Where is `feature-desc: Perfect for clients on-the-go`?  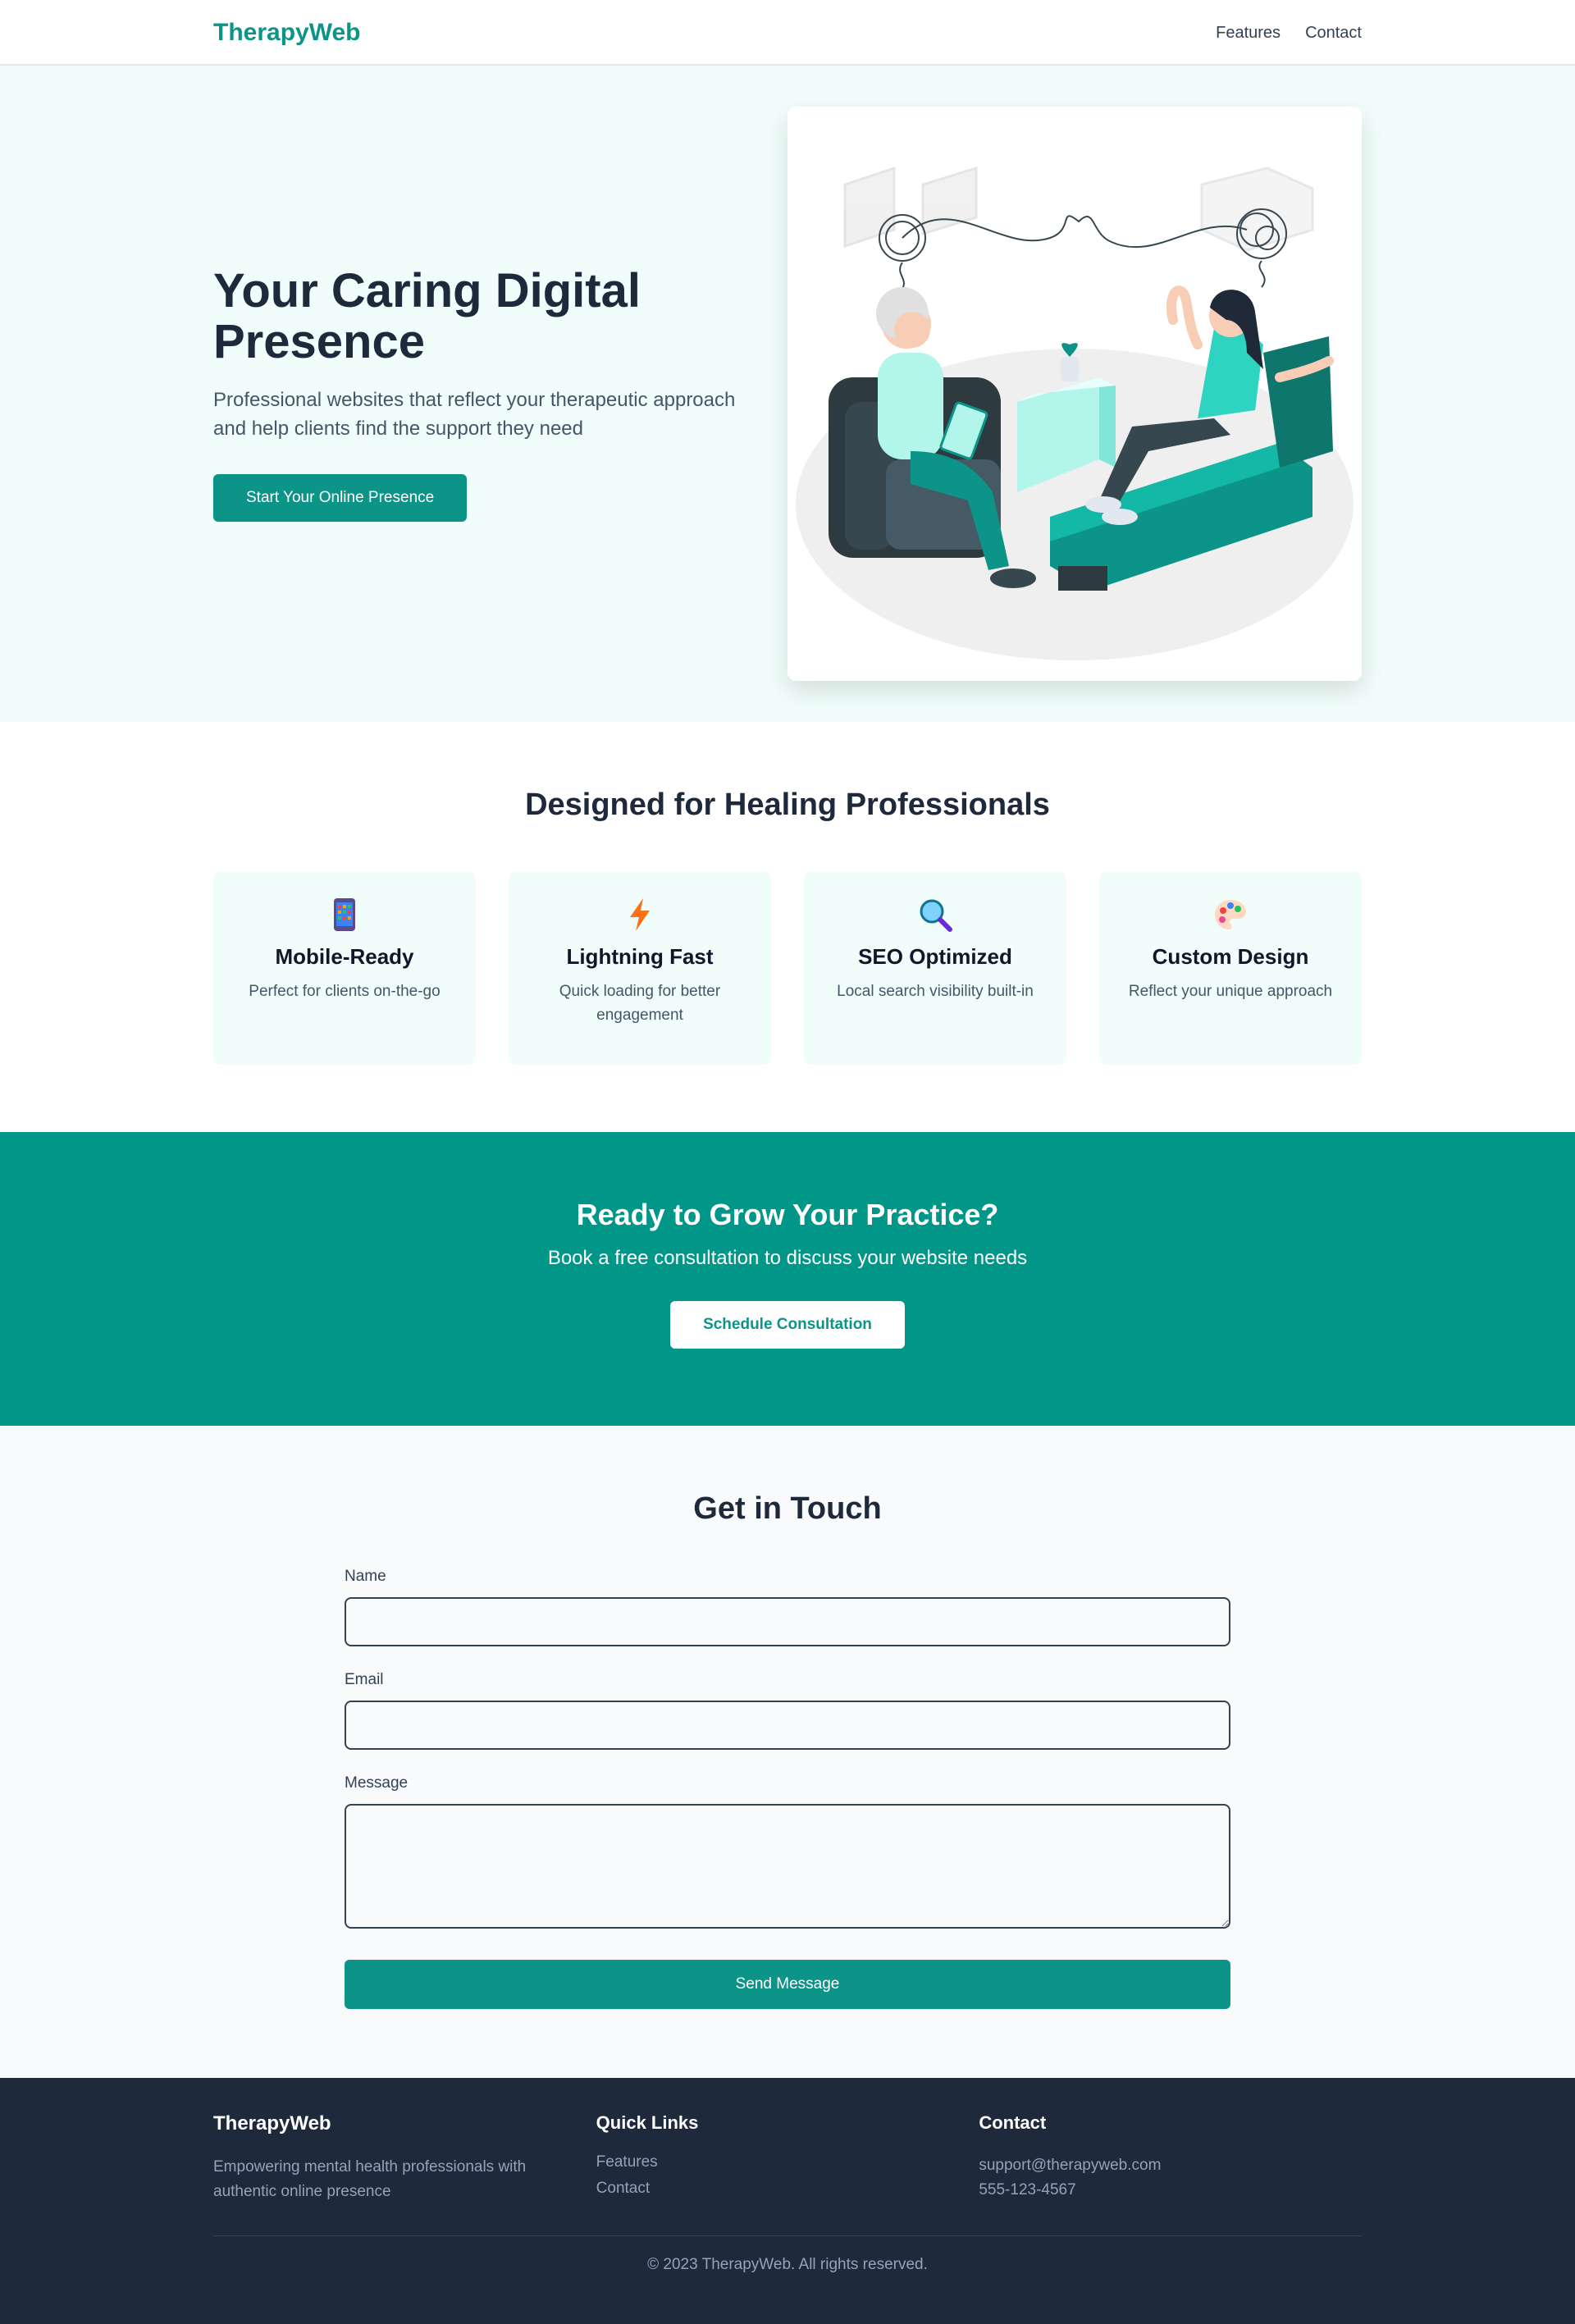 feature-desc: Perfect for clients on-the-go is located at coordinates (345, 991).